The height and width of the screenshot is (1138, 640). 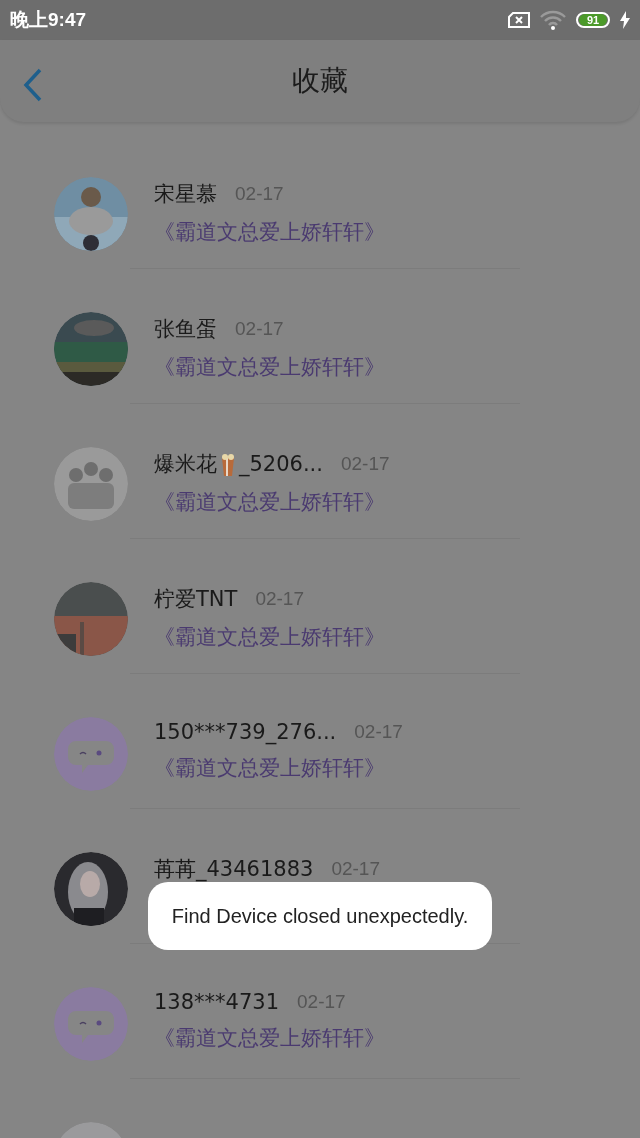 I want to click on contact-name: 张鱼蛋, so click(x=185, y=329).